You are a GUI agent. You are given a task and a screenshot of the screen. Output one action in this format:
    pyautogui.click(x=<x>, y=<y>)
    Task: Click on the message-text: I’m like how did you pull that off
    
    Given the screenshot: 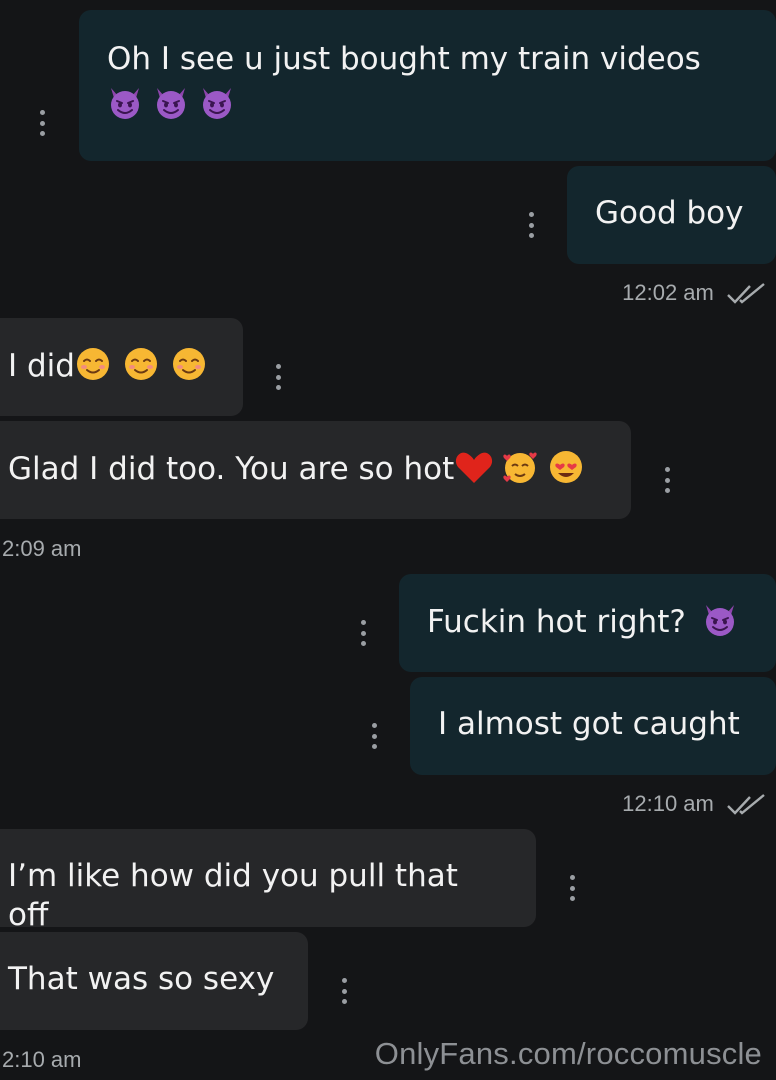 What is the action you would take?
    pyautogui.click(x=233, y=895)
    